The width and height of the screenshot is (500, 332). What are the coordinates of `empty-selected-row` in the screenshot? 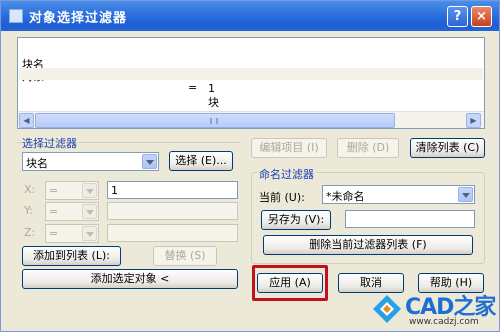 It's located at (251, 74).